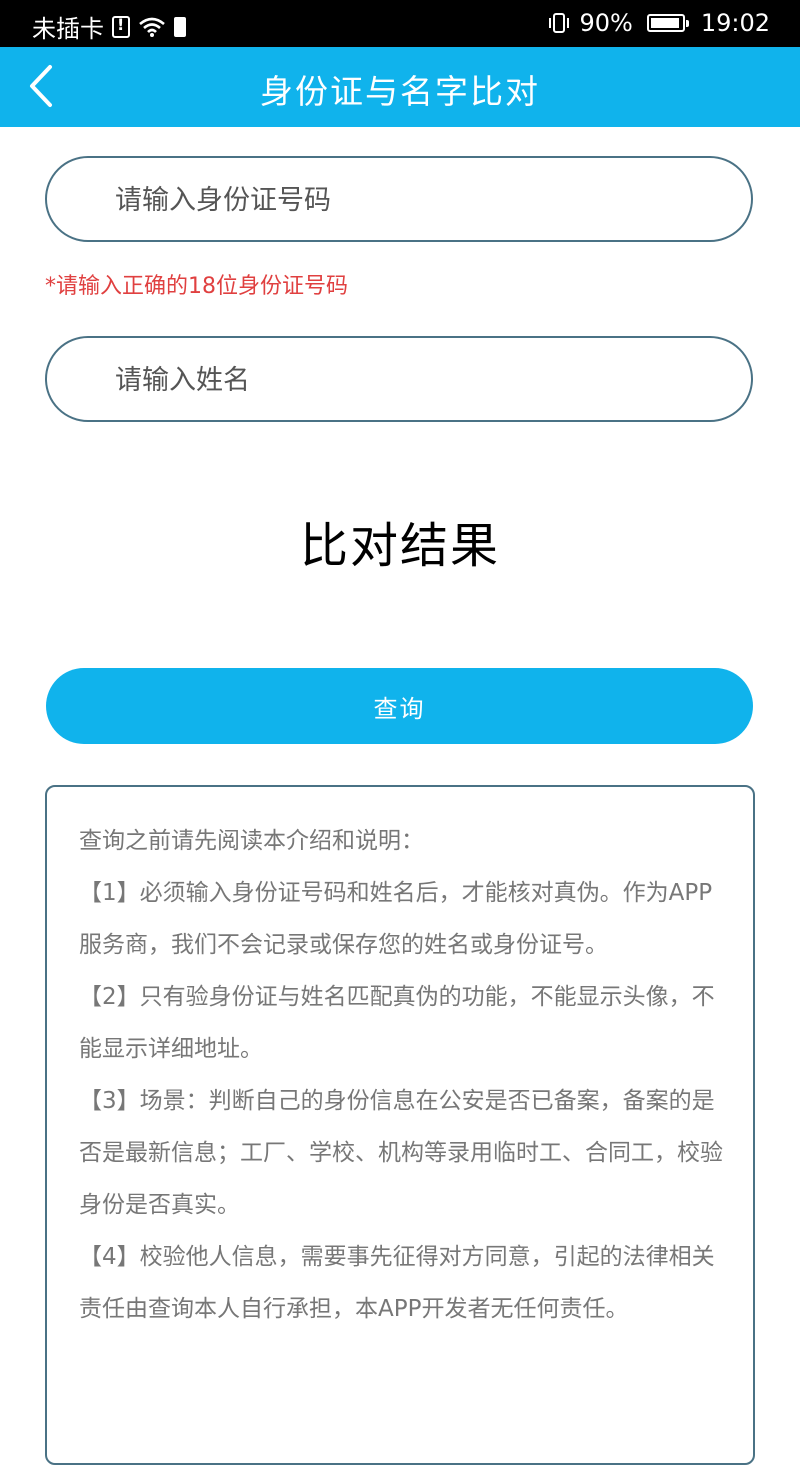  I want to click on app-header: 身份证与名字比对, so click(400, 87).